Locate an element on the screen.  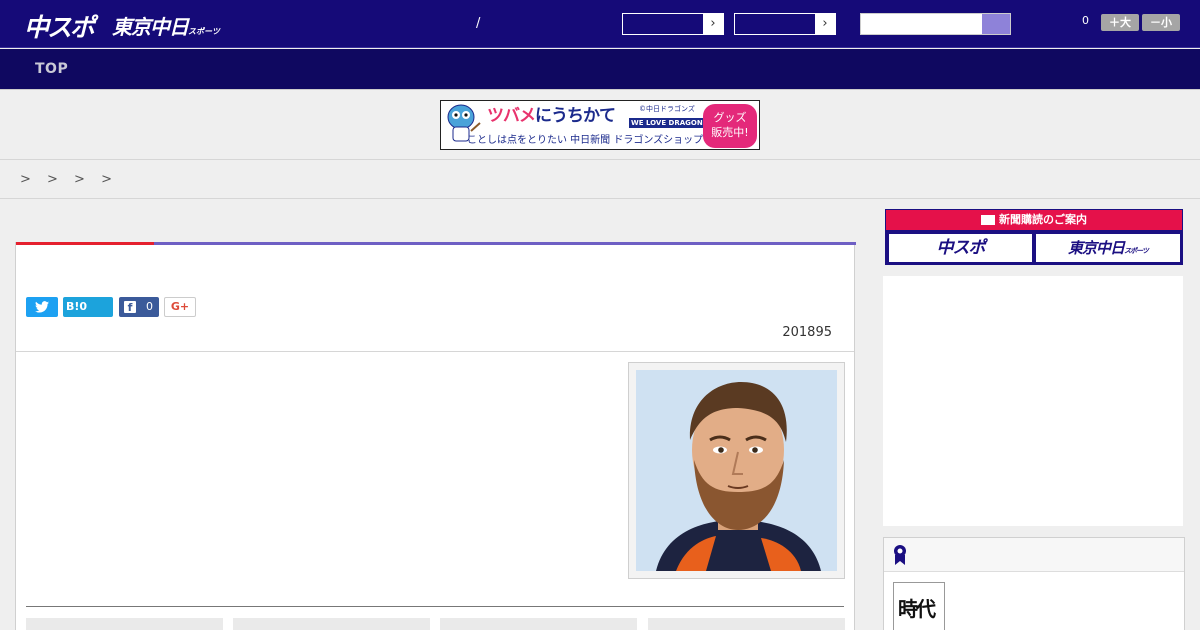
tokyo-chunichi-logo: 東京中日スポーツ is located at coordinates (166, 25).